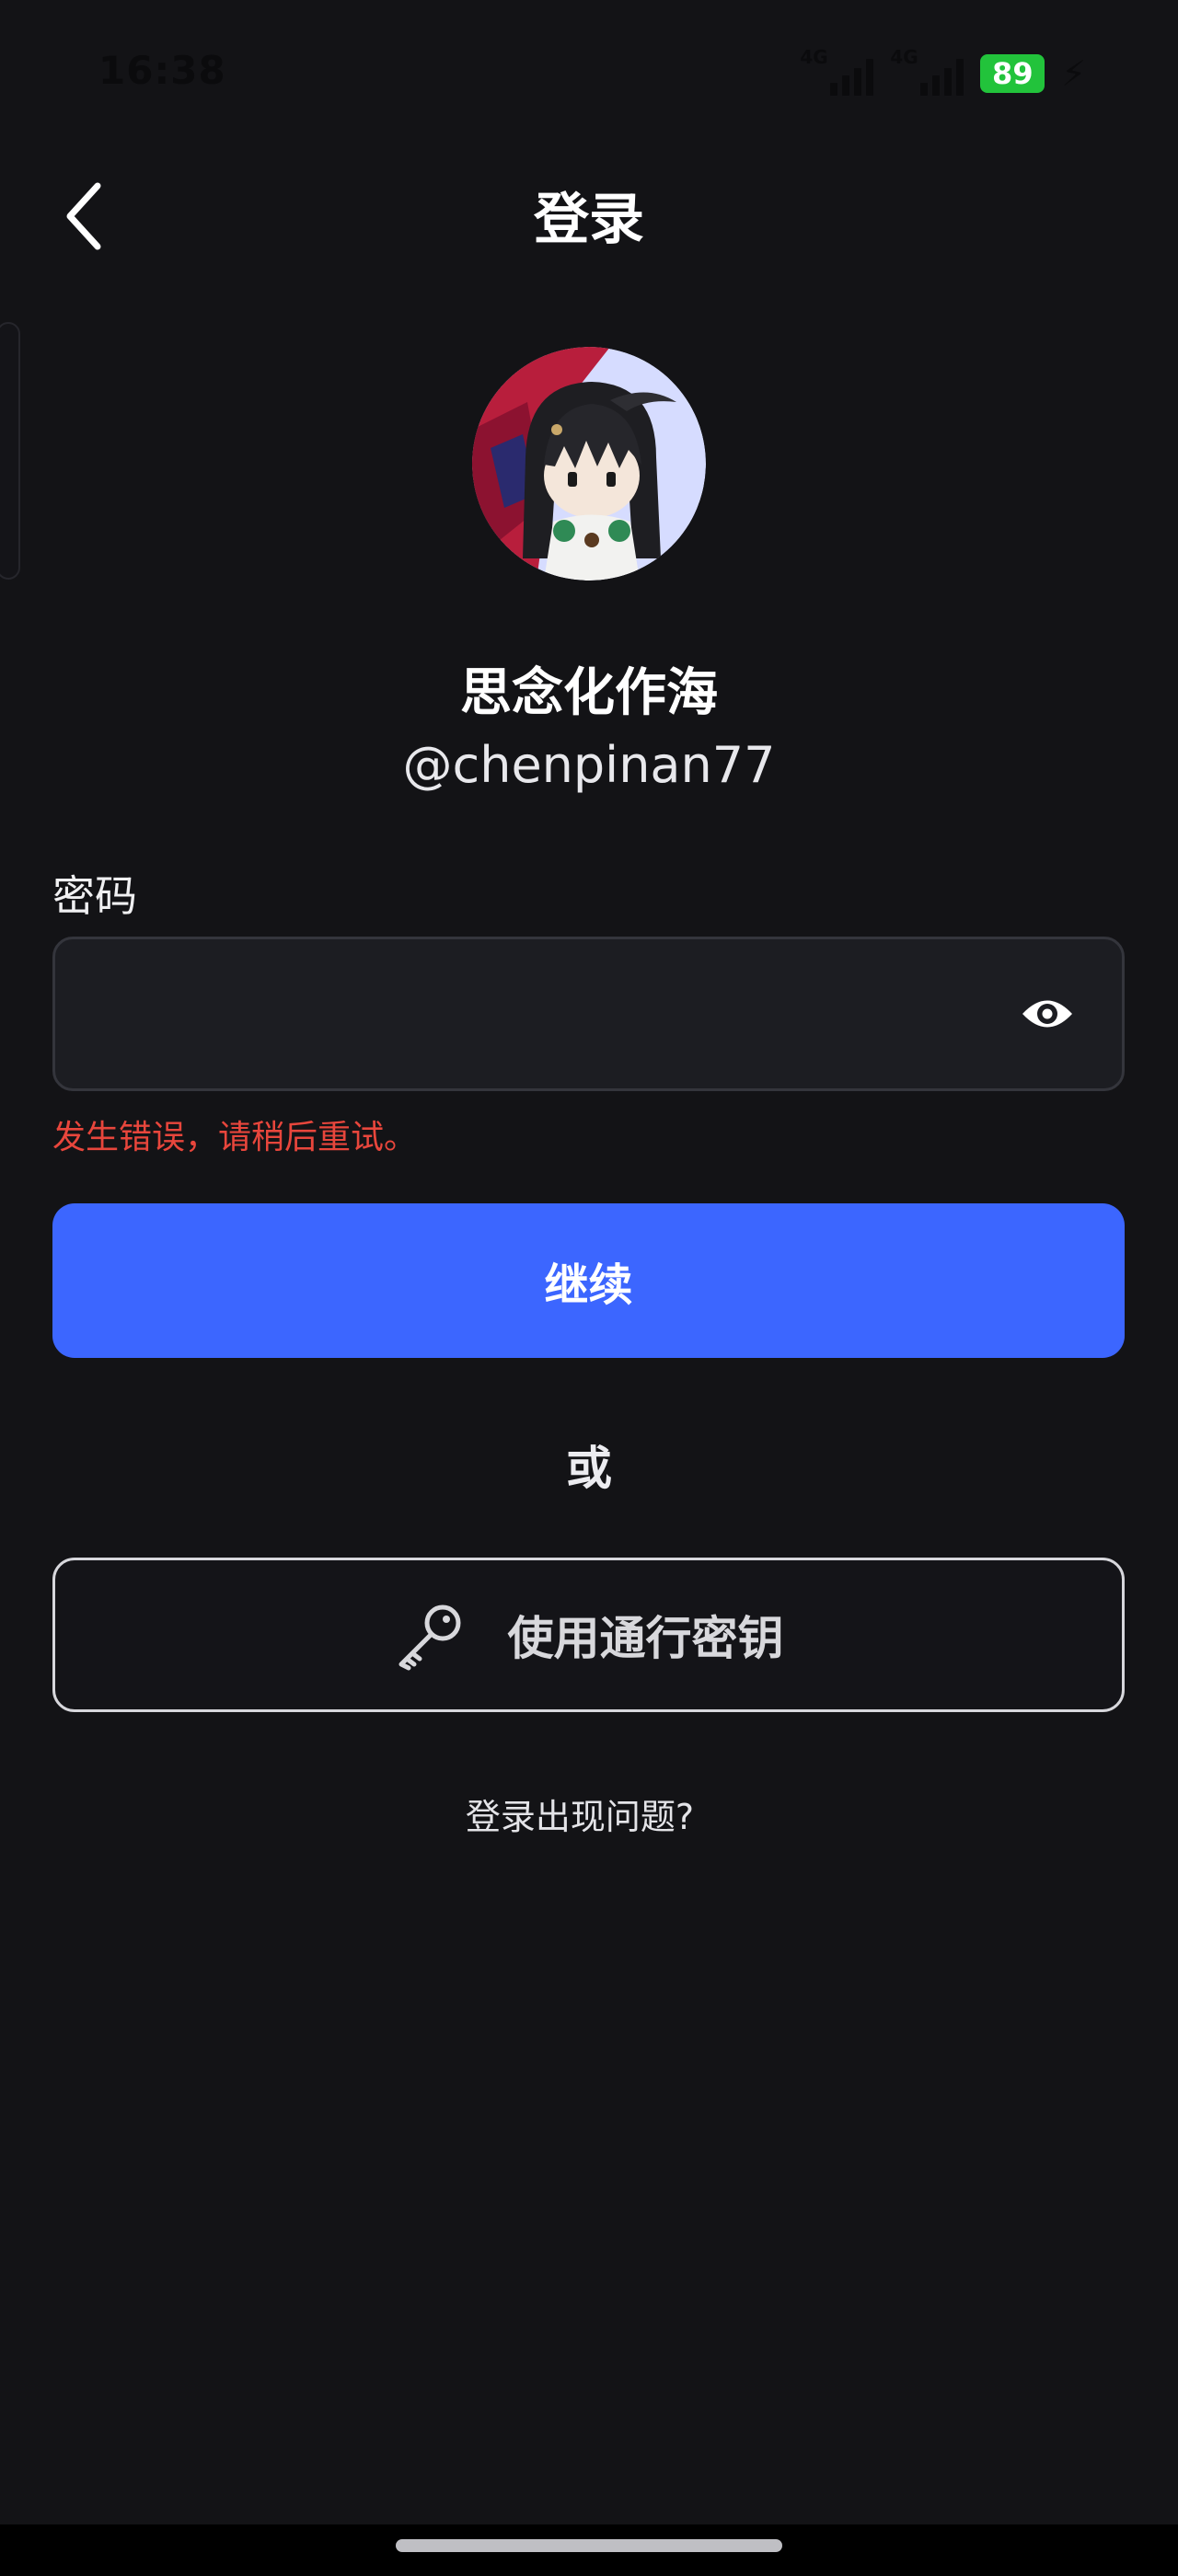 This screenshot has width=1178, height=2576. I want to click on password-field, so click(588, 1014).